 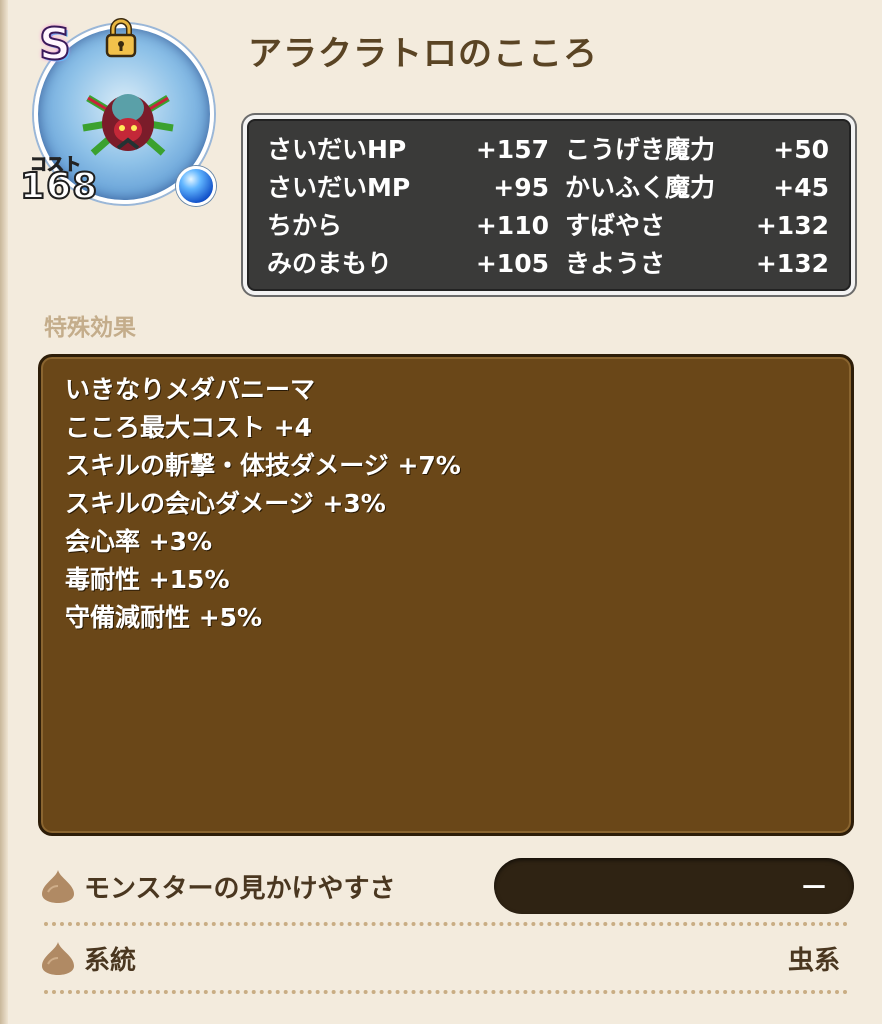 What do you see at coordinates (337, 149) in the screenshot?
I see `stat-name: さいだいHP` at bounding box center [337, 149].